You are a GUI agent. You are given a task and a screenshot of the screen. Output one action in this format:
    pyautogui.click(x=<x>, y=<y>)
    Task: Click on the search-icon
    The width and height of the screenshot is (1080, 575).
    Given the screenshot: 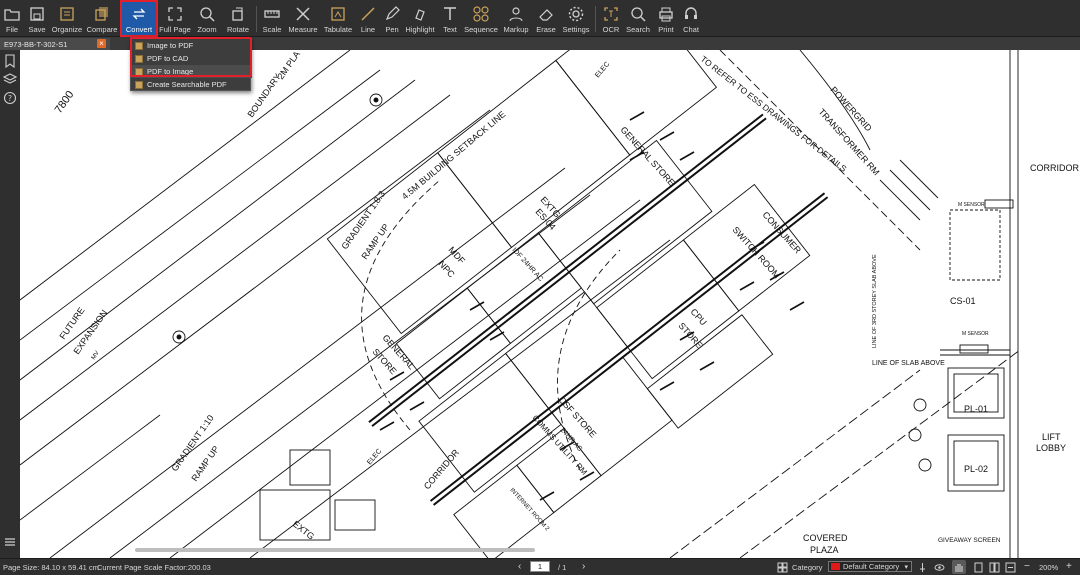 What is the action you would take?
    pyautogui.click(x=638, y=14)
    